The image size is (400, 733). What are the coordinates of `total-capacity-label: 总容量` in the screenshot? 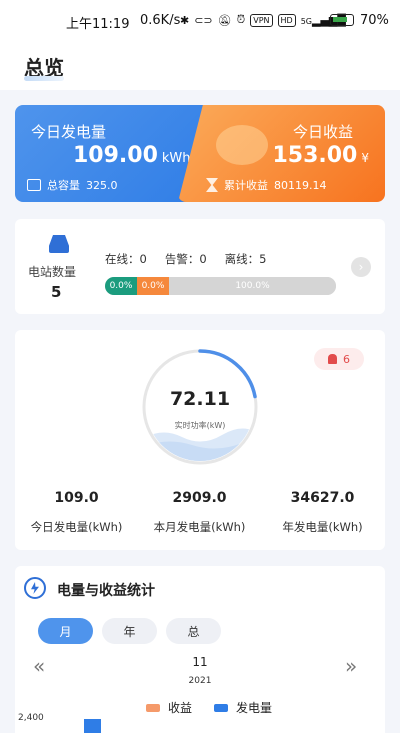 It's located at (63, 185).